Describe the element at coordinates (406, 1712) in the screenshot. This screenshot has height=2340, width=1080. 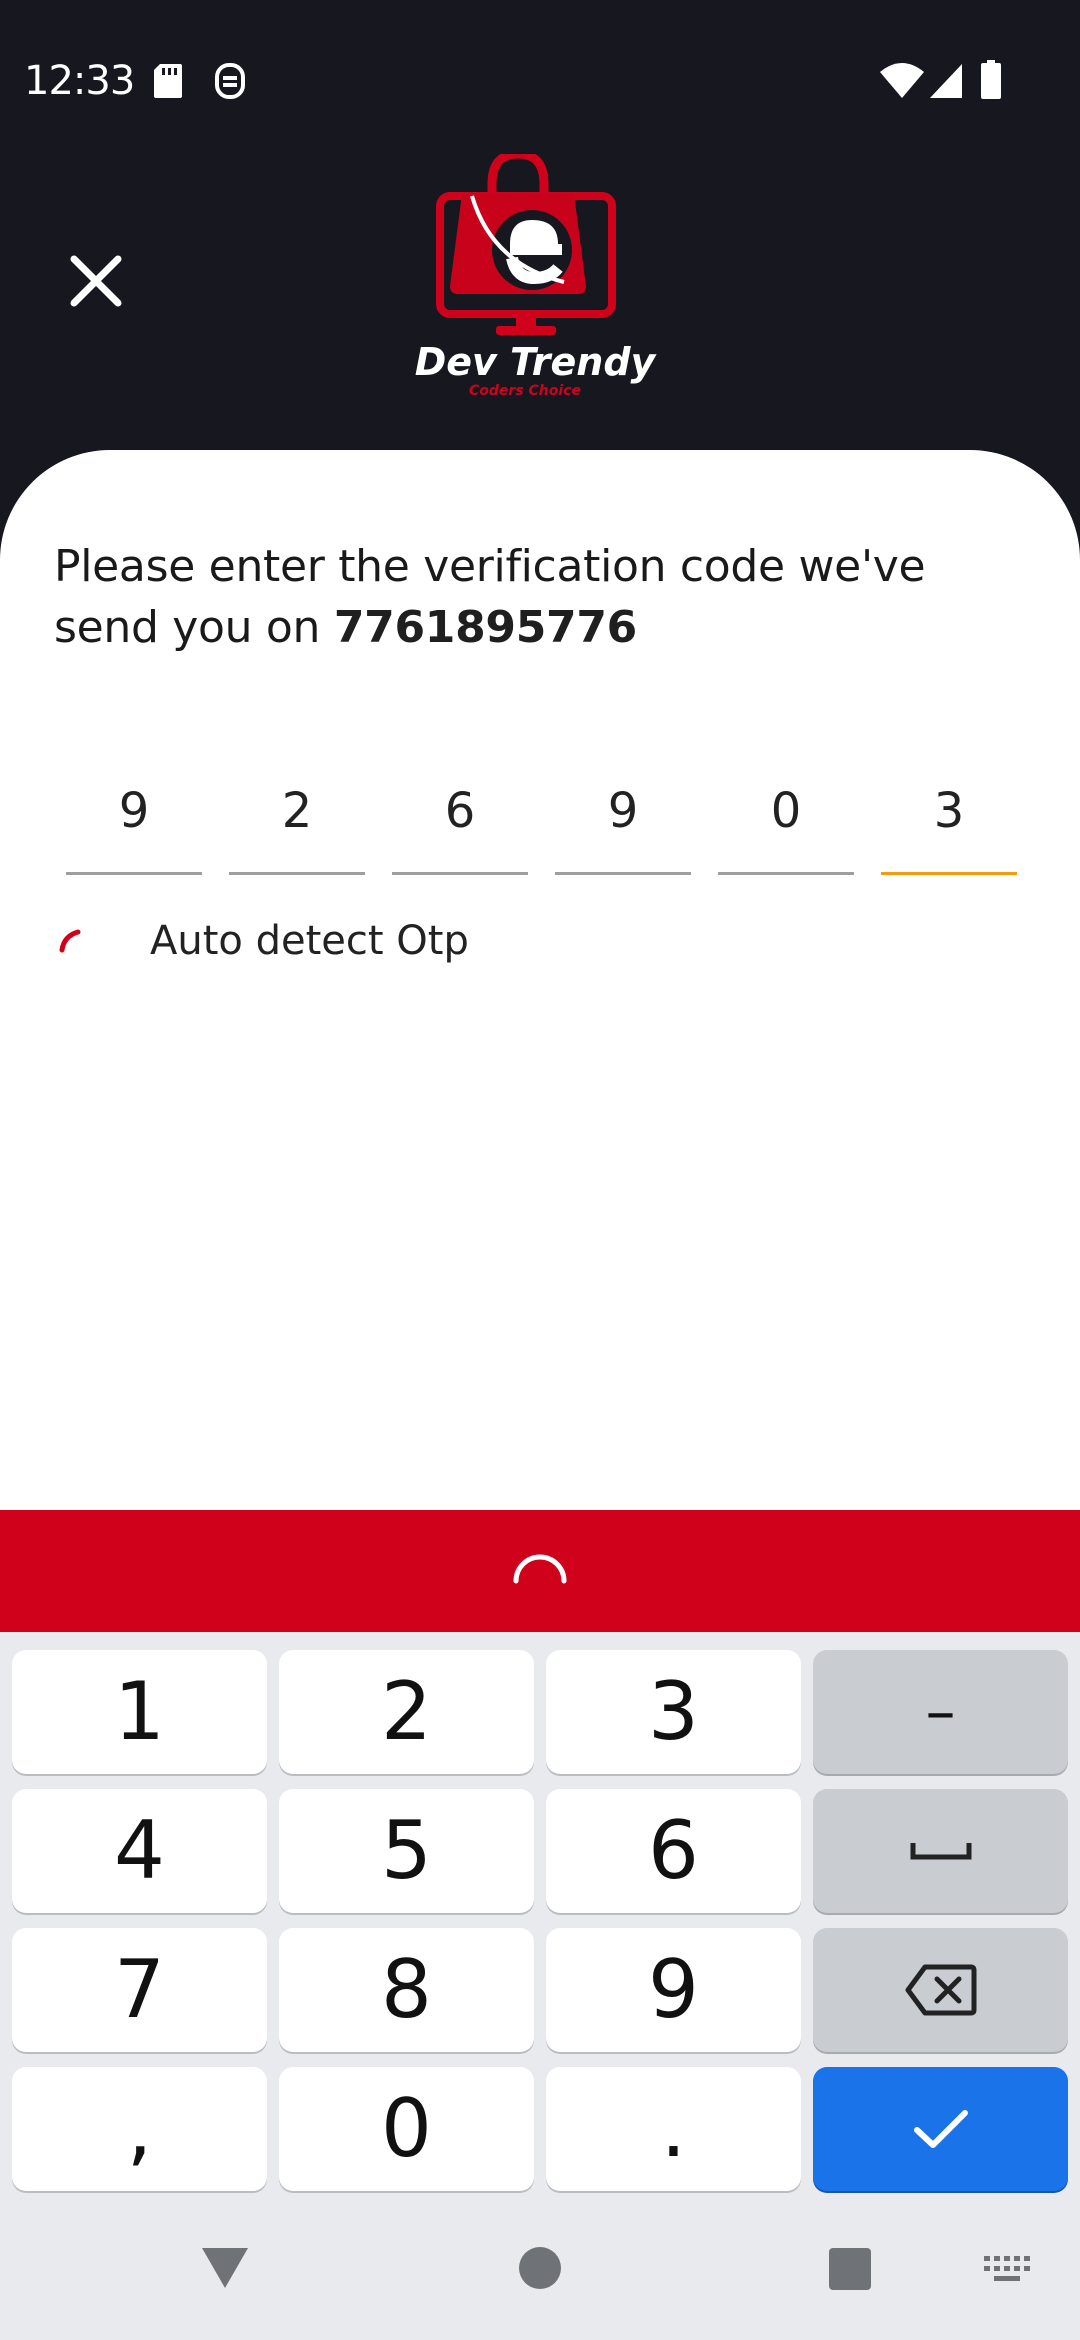
I see `key-2: 2` at that location.